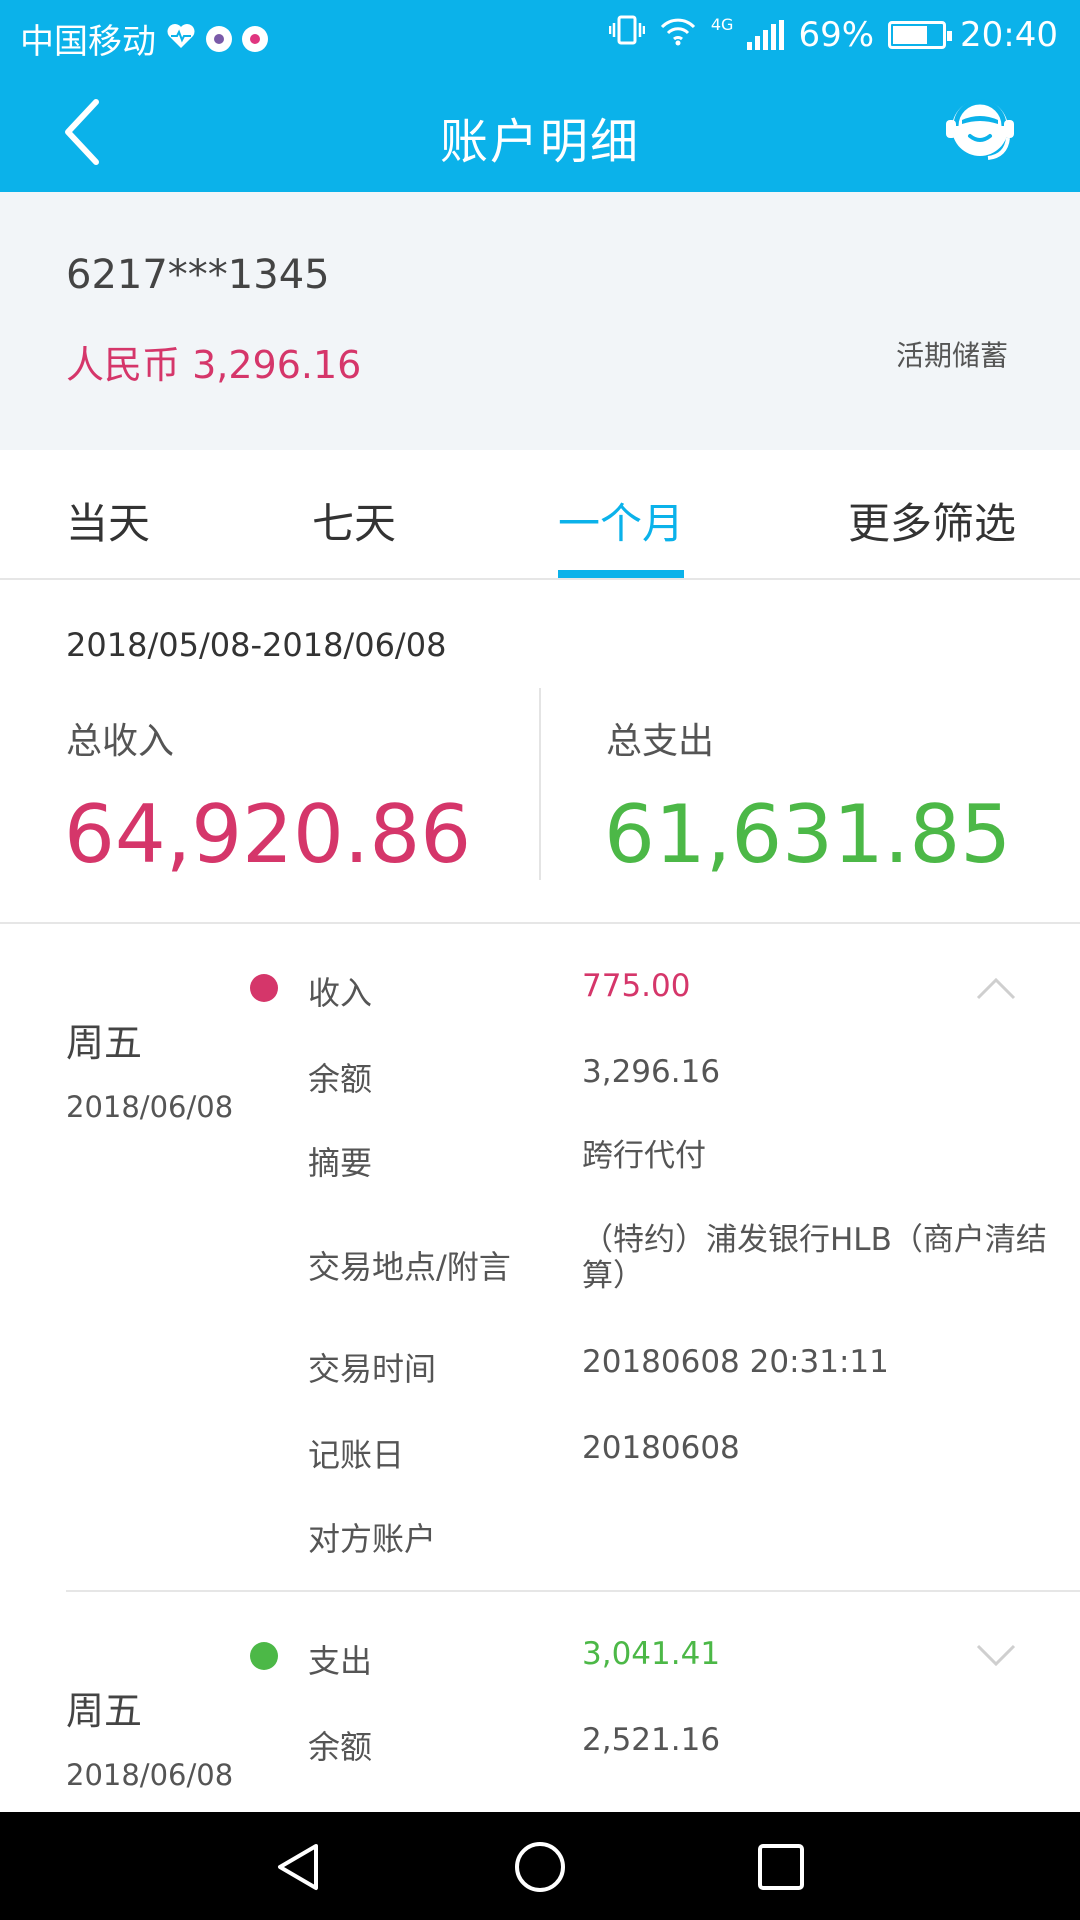  I want to click on detail-value: 775.00, so click(636, 986).